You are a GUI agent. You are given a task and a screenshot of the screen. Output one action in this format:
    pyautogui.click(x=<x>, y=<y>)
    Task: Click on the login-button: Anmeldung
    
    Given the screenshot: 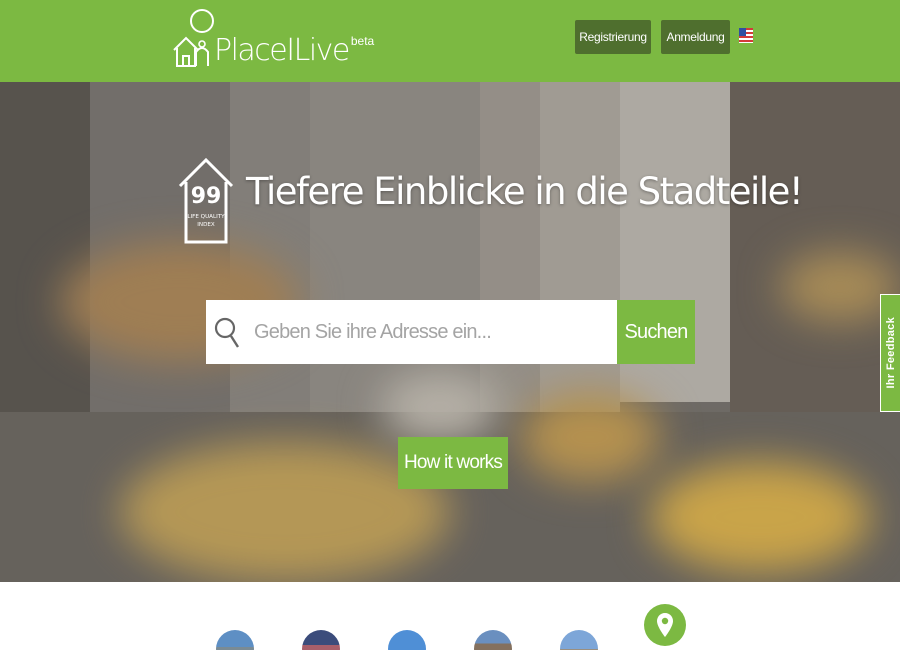 What is the action you would take?
    pyautogui.click(x=695, y=37)
    